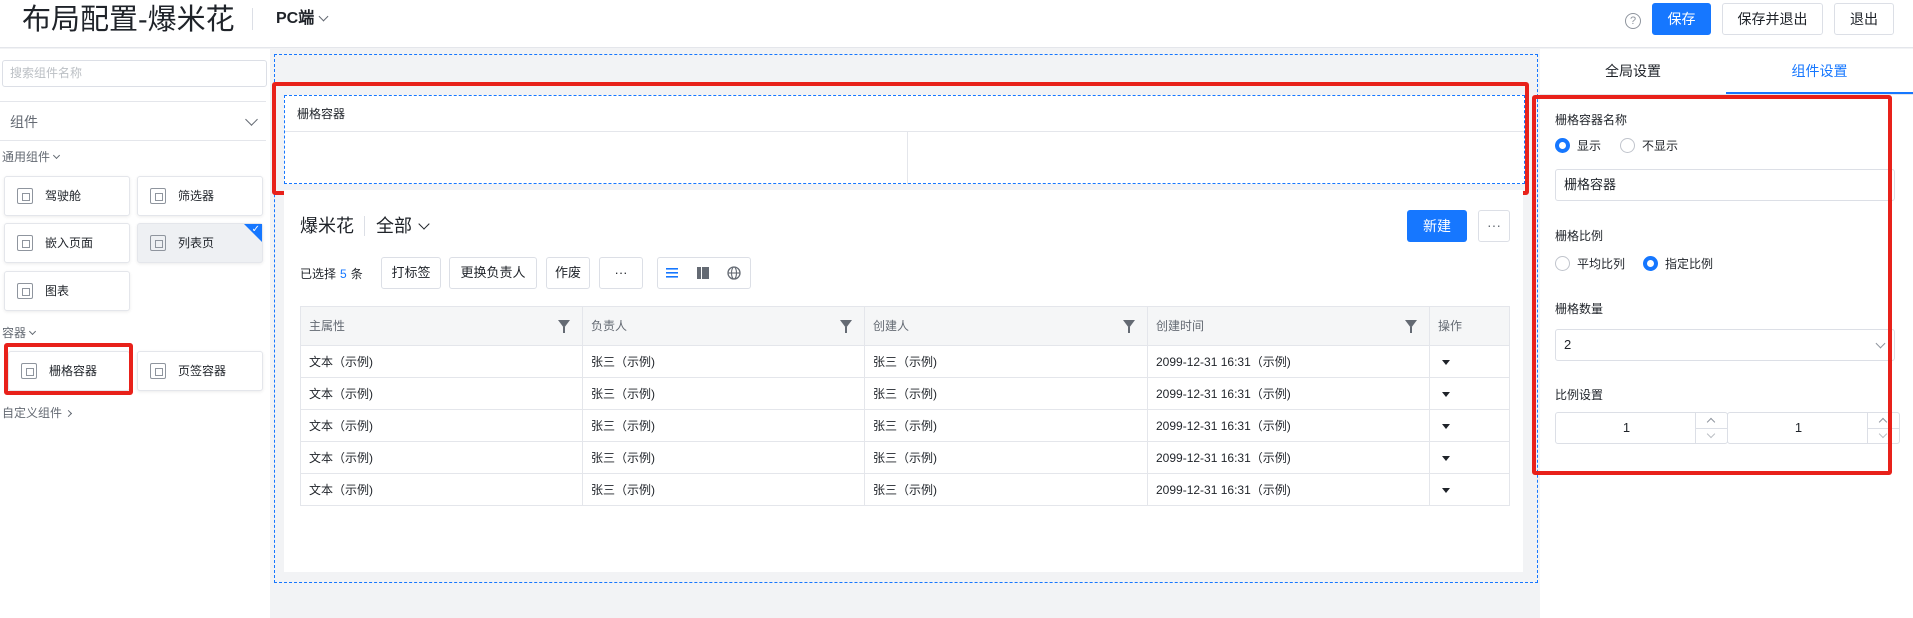 This screenshot has width=1913, height=618. I want to click on save-exit-button: 保存并退出, so click(1772, 19).